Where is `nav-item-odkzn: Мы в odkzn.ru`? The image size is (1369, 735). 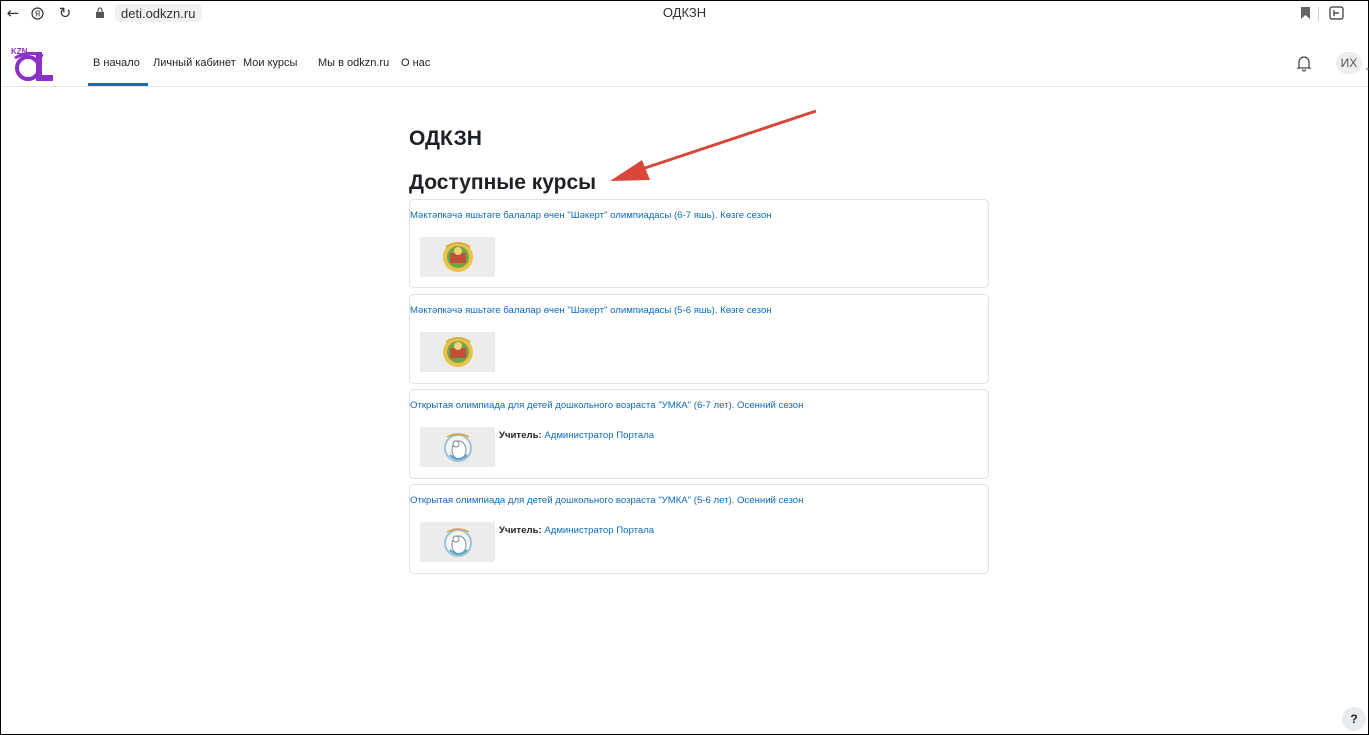 nav-item-odkzn: Мы в odkzn.ru is located at coordinates (353, 63).